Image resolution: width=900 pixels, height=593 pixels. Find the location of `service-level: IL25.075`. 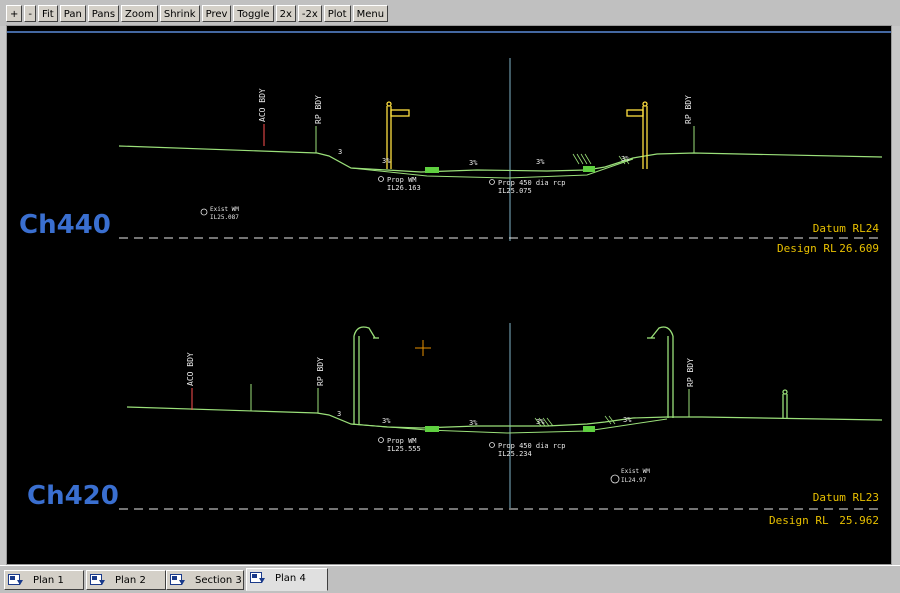

service-level: IL25.075 is located at coordinates (515, 191).